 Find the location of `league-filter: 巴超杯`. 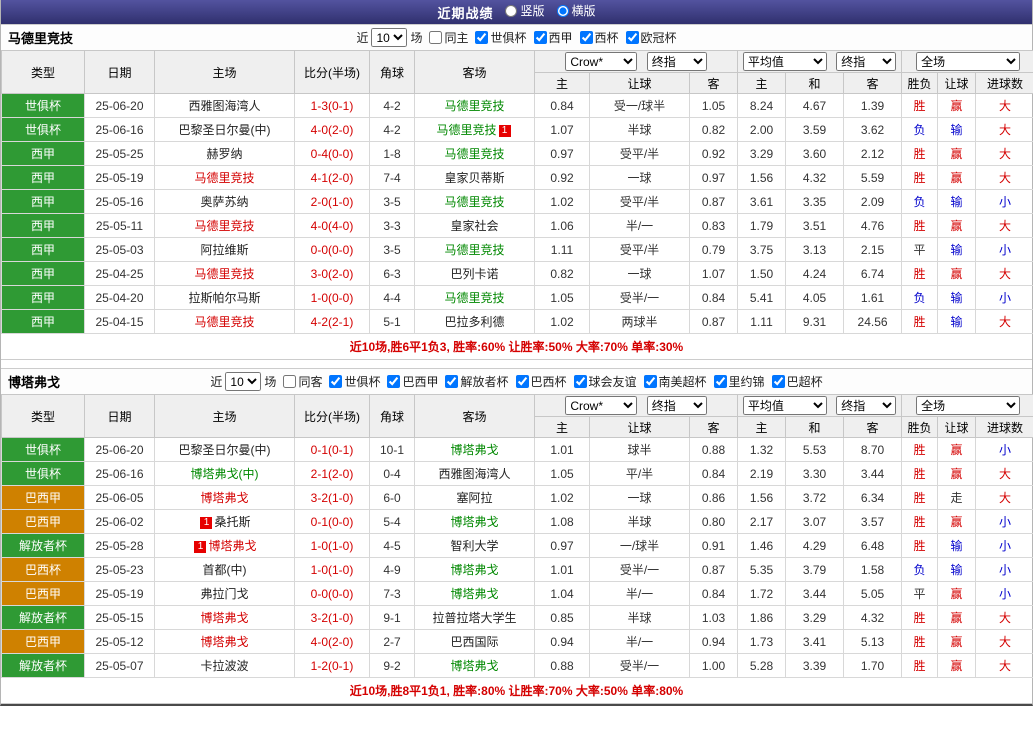

league-filter: 巴超杯 is located at coordinates (797, 381).